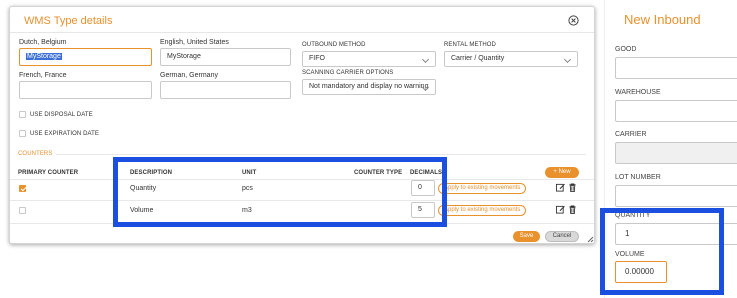  I want to click on rental-method-value: Carrier / Quantity, so click(478, 58).